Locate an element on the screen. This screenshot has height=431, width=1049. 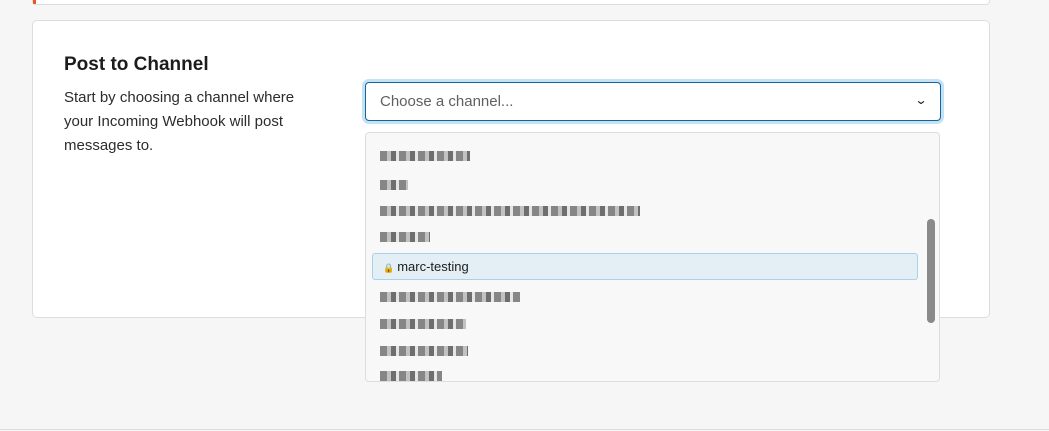
lock-icon: 🔒 is located at coordinates (389, 268).